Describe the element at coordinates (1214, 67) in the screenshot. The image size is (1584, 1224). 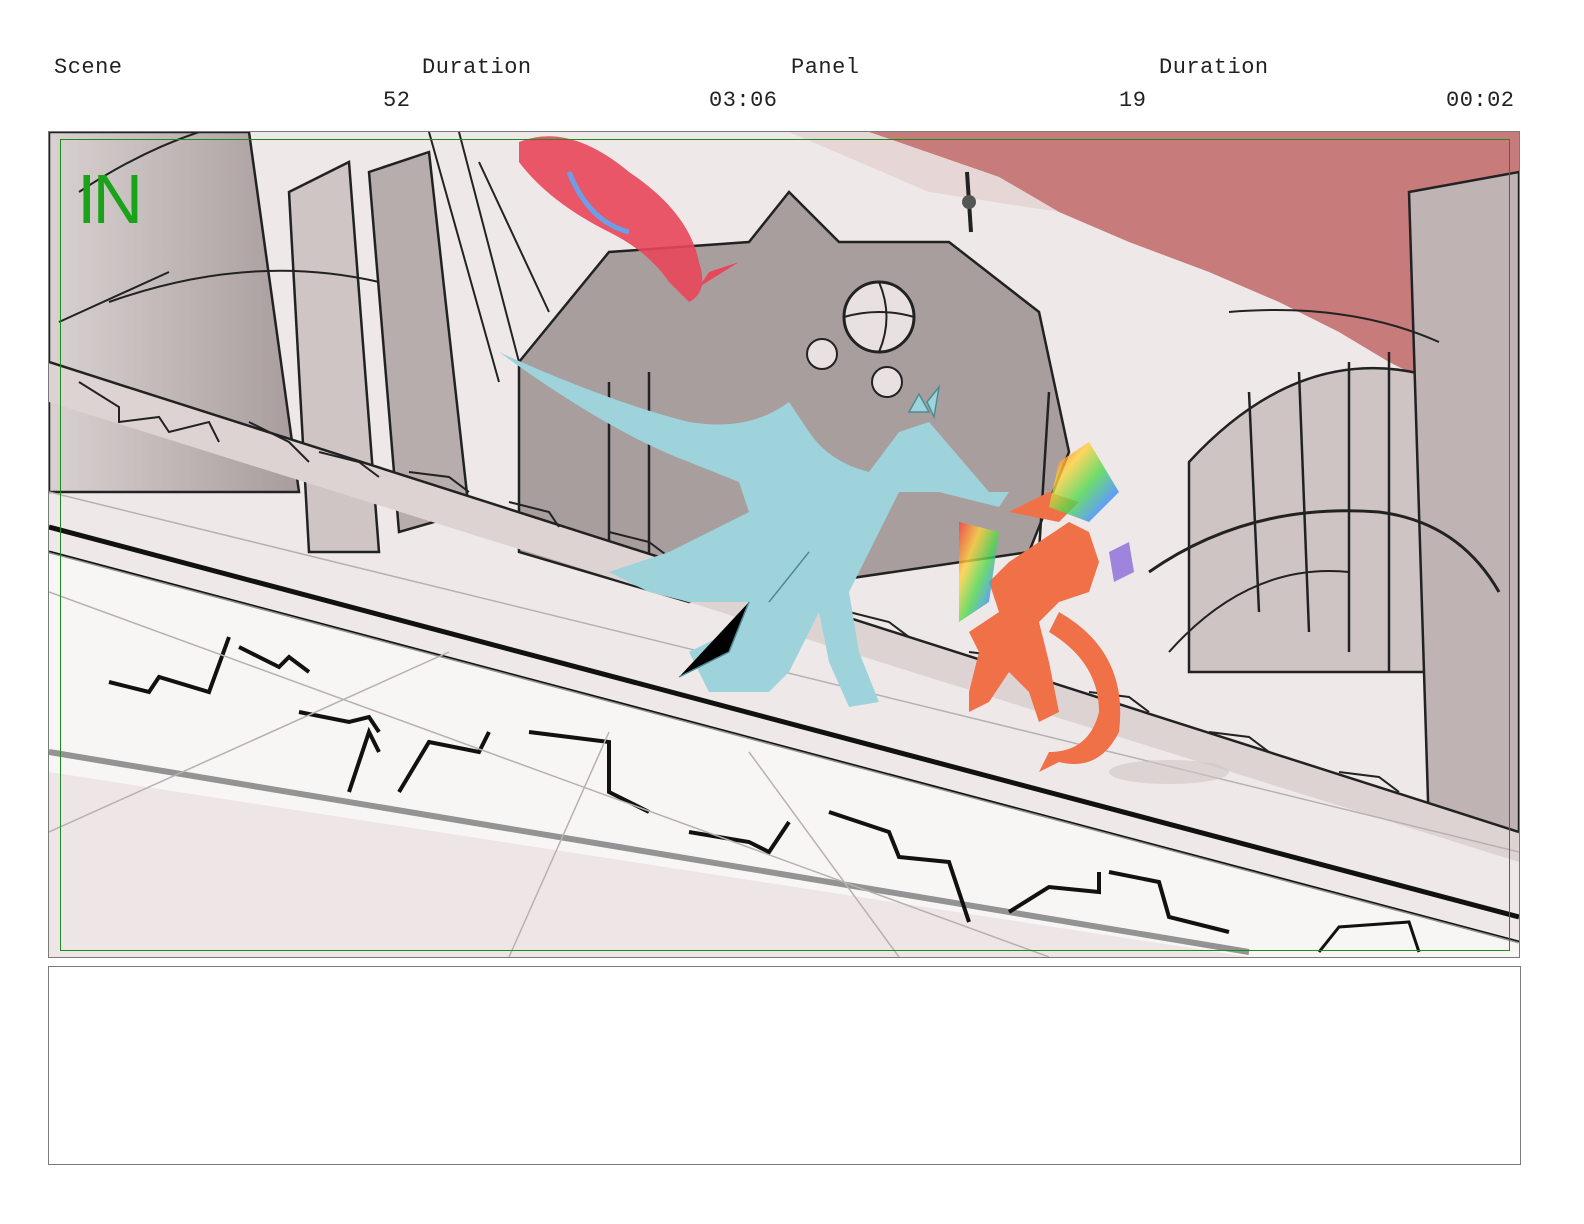
I see `panel-duration-label: Duration` at that location.